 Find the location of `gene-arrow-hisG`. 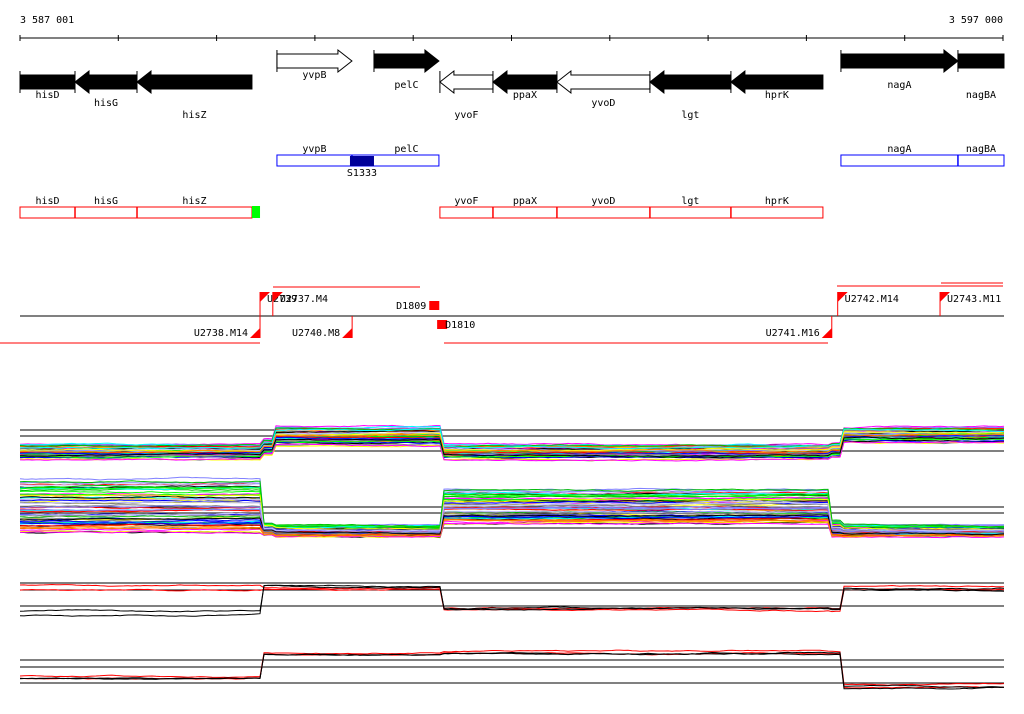

gene-arrow-hisG is located at coordinates (106, 82).